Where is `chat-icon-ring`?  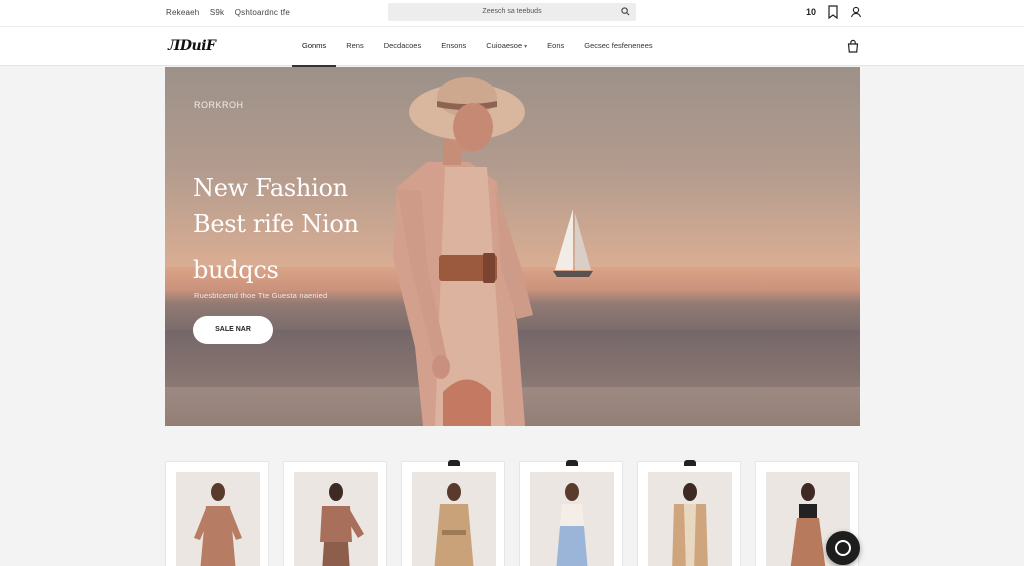
chat-icon-ring is located at coordinates (843, 548).